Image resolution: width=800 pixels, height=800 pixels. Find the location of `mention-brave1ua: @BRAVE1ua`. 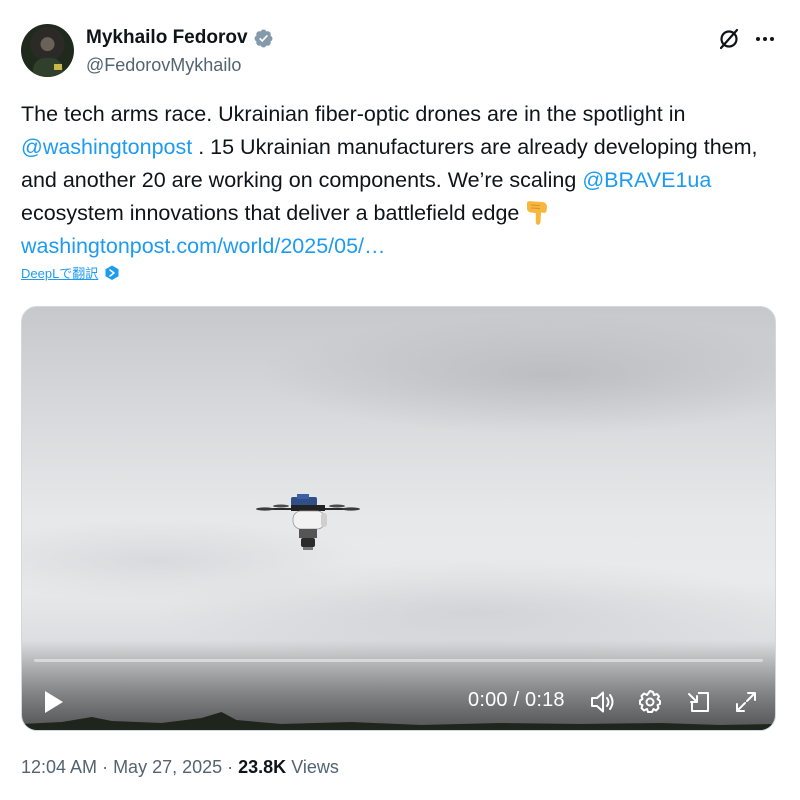

mention-brave1ua: @BRAVE1ua is located at coordinates (646, 180).